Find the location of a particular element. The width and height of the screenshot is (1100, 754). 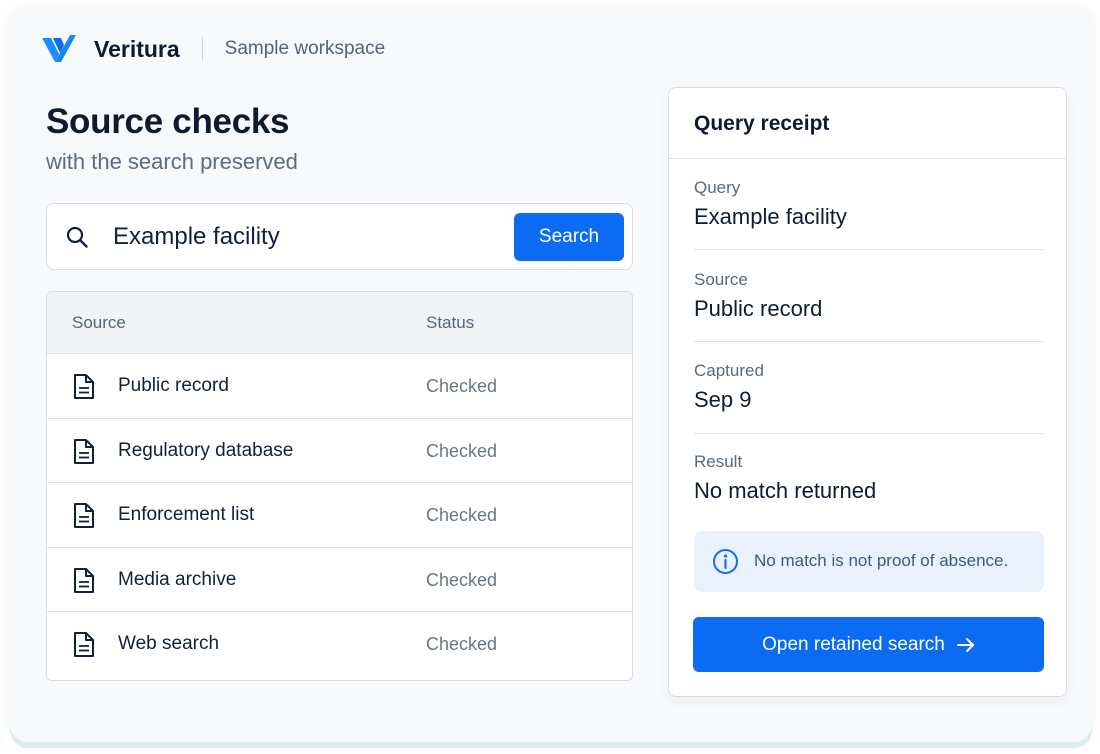

field-label: Captured is located at coordinates (729, 370).